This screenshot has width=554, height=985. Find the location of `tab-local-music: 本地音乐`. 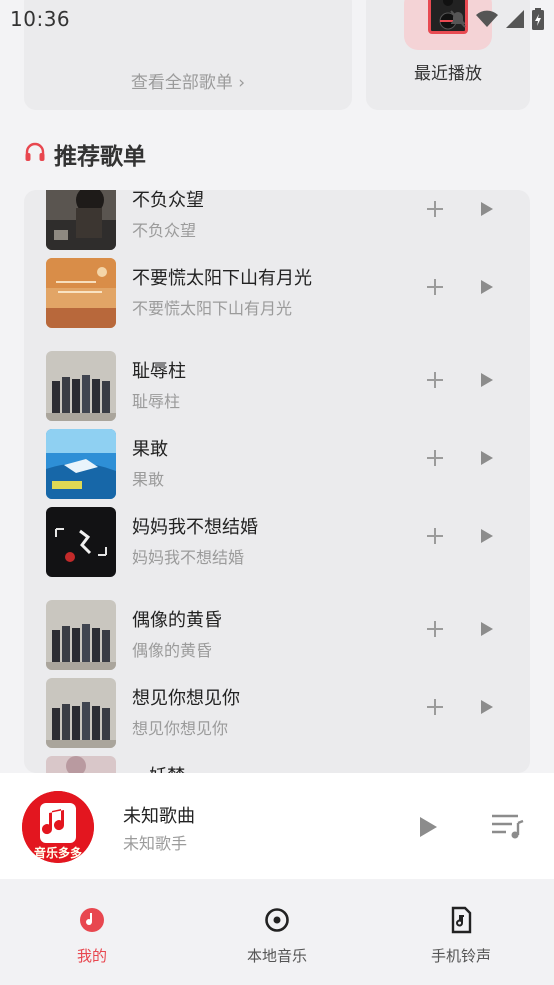

tab-local-music: 本地音乐 is located at coordinates (277, 935).